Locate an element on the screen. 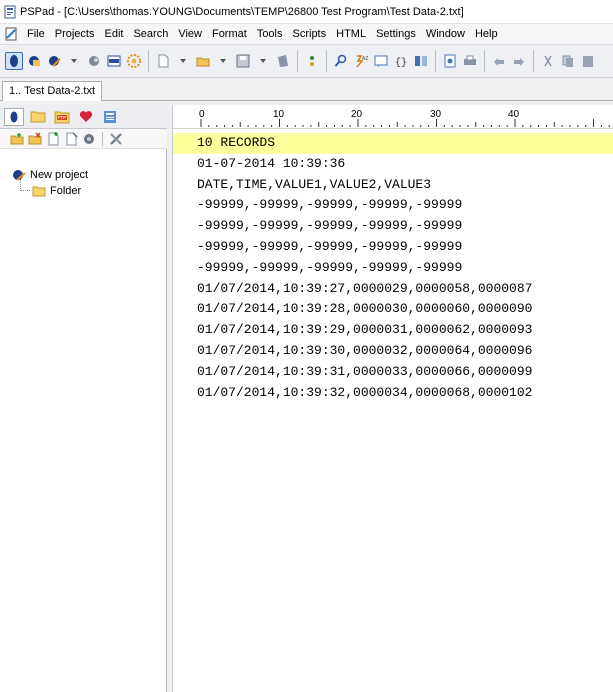 This screenshot has width=613, height=692. menu-format: Format is located at coordinates (229, 34).